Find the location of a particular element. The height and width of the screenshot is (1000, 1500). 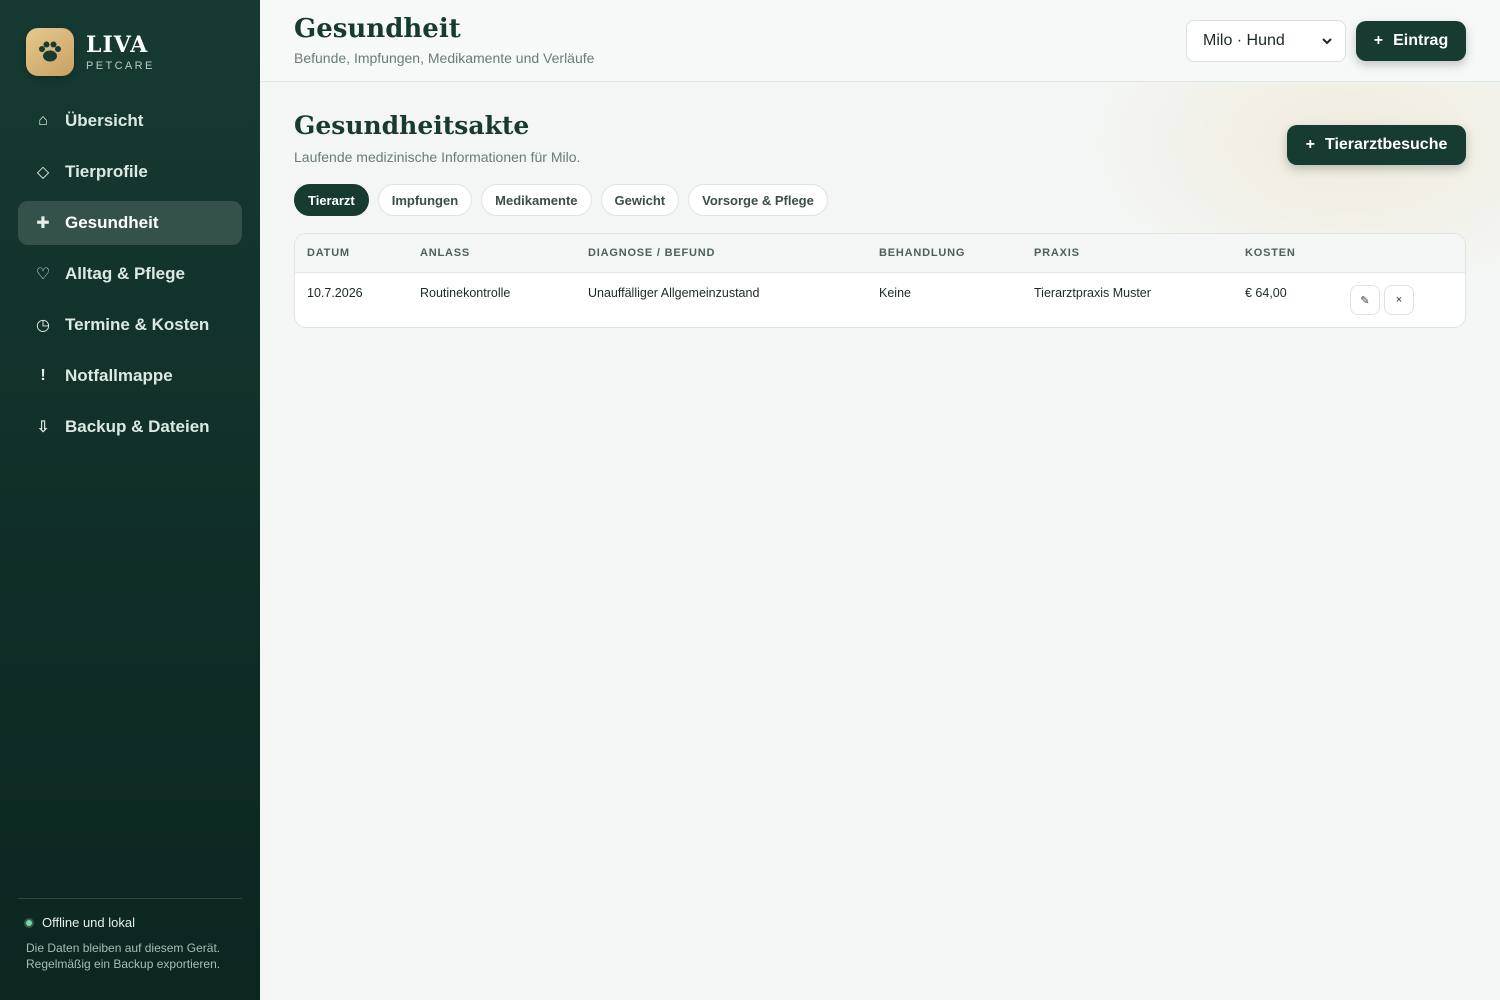

brand-subtitle: PETCARE is located at coordinates (120, 66).